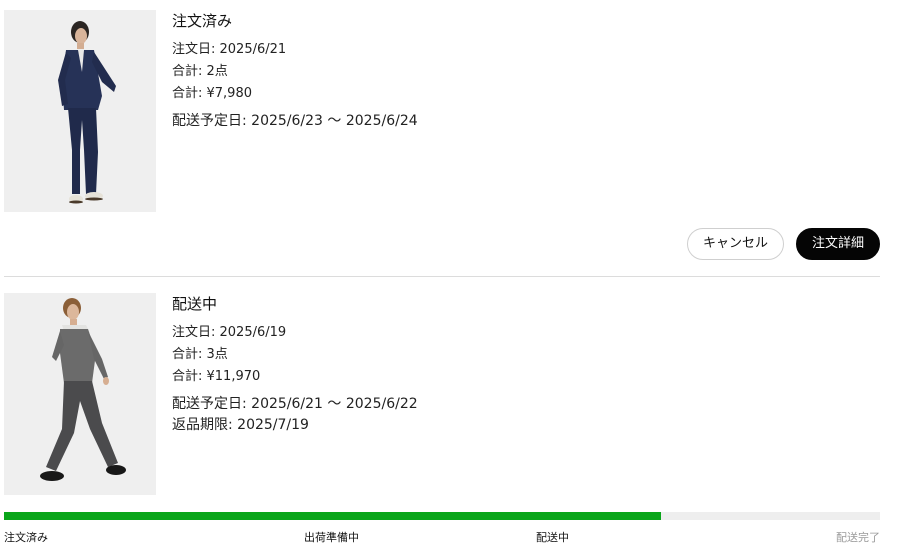 The image size is (901, 557). Describe the element at coordinates (332, 516) in the screenshot. I see `shipping-progress-fill` at that location.